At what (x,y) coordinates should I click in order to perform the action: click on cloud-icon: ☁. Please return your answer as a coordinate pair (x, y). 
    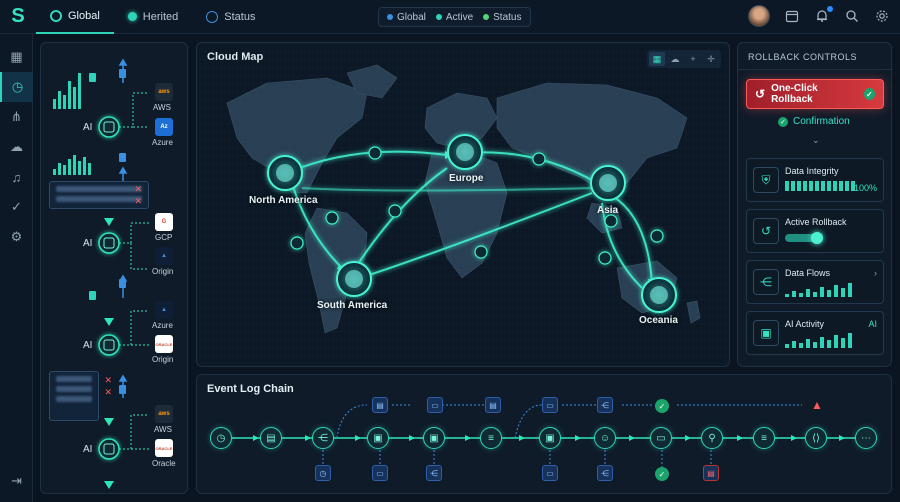
    Looking at the image, I should click on (16, 147).